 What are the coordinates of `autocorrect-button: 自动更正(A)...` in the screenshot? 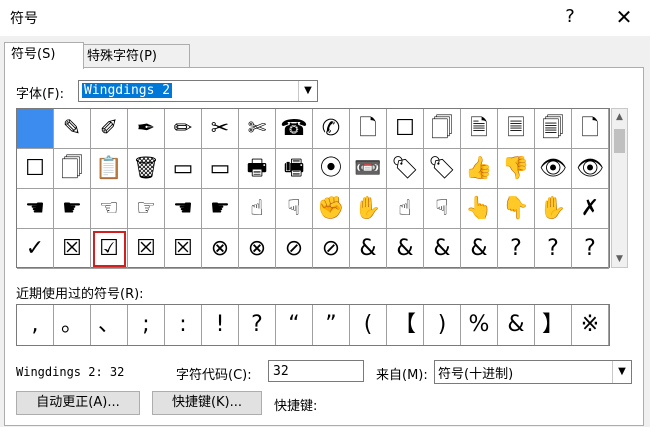 It's located at (78, 403).